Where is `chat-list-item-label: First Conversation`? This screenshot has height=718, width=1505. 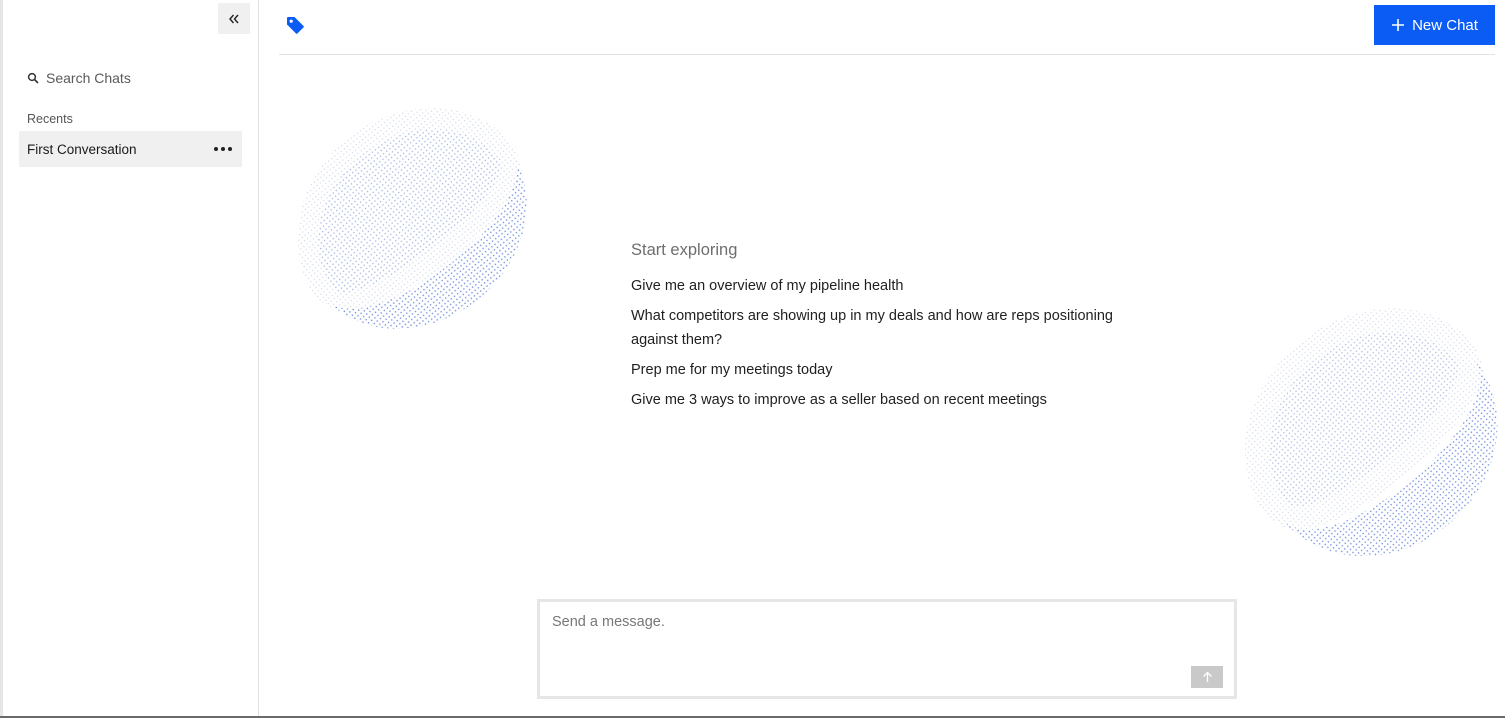 chat-list-item-label: First Conversation is located at coordinates (82, 149).